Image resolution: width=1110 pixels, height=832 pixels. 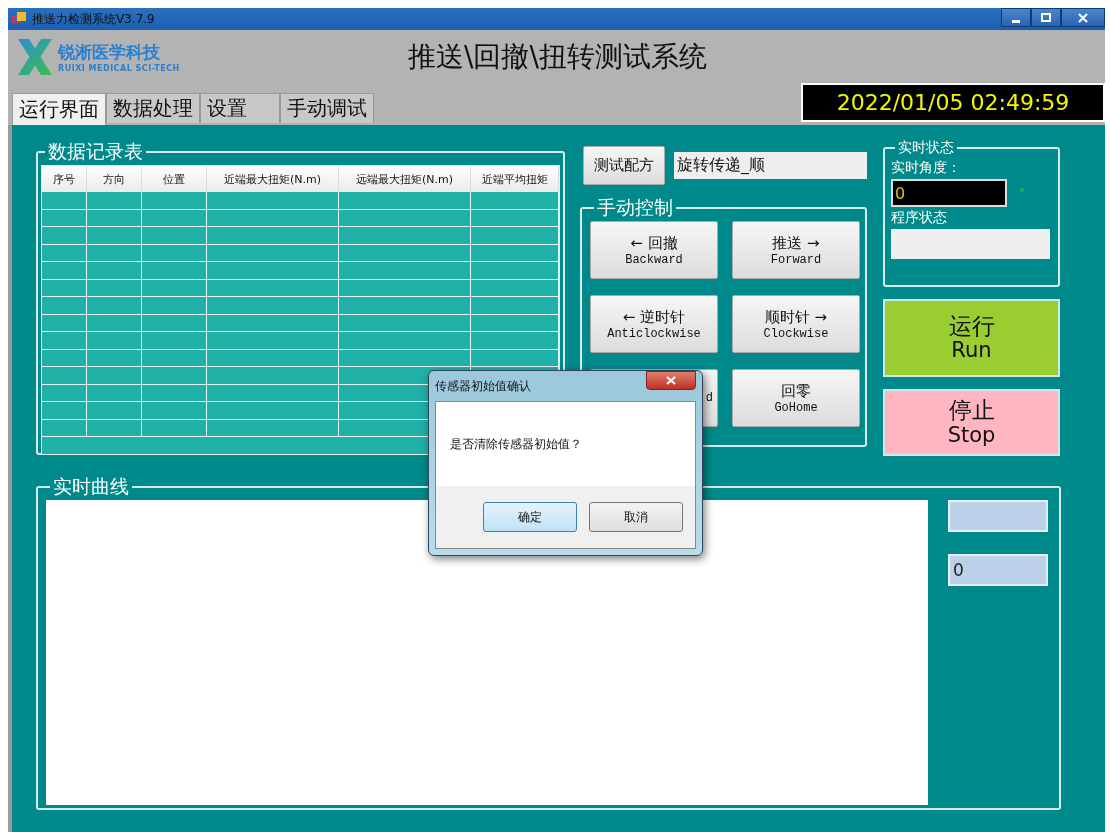 I want to click on dialog-close-button, so click(x=671, y=380).